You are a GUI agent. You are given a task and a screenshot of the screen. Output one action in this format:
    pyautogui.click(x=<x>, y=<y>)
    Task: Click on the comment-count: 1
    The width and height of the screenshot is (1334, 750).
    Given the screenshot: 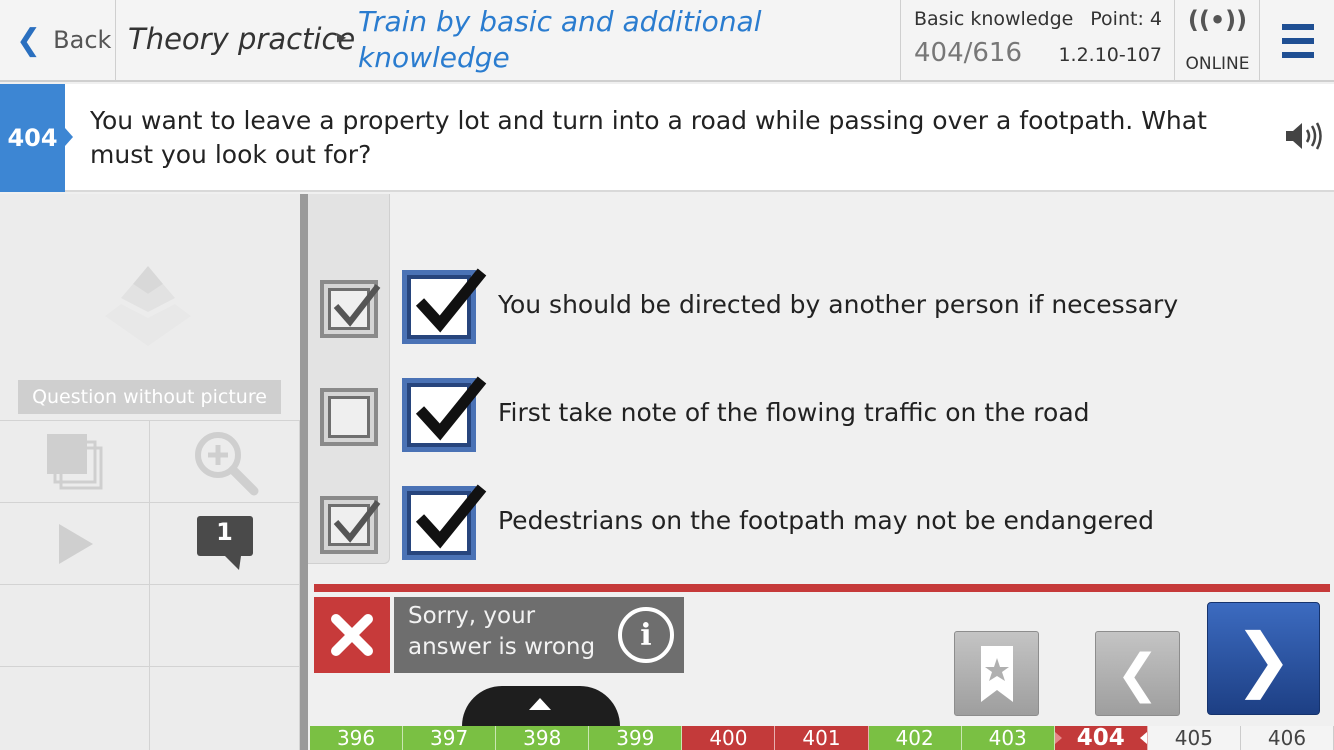 What is the action you would take?
    pyautogui.click(x=224, y=531)
    